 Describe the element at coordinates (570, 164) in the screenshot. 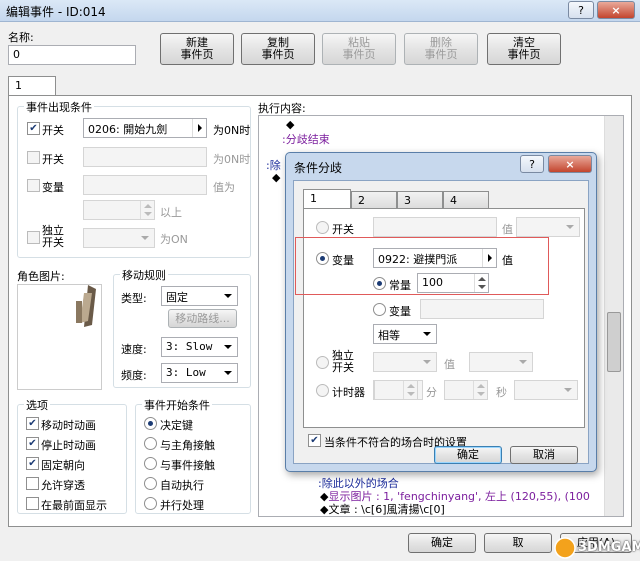

I see `dialog-close-button: ×` at that location.